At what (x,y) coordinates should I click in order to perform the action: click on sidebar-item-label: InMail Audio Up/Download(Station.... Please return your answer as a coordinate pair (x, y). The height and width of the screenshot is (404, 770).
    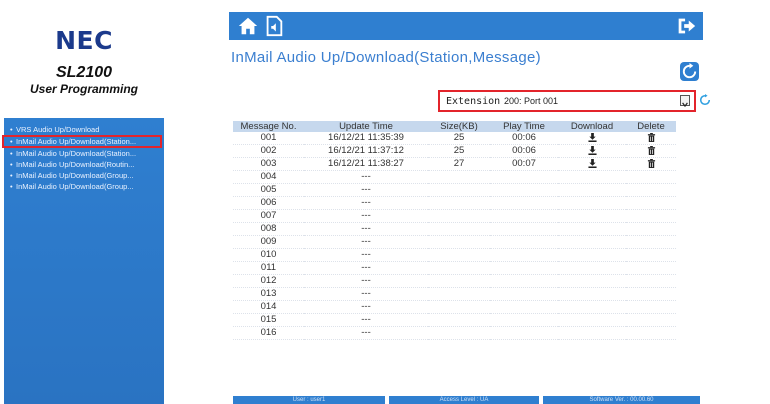
    Looking at the image, I should click on (76, 153).